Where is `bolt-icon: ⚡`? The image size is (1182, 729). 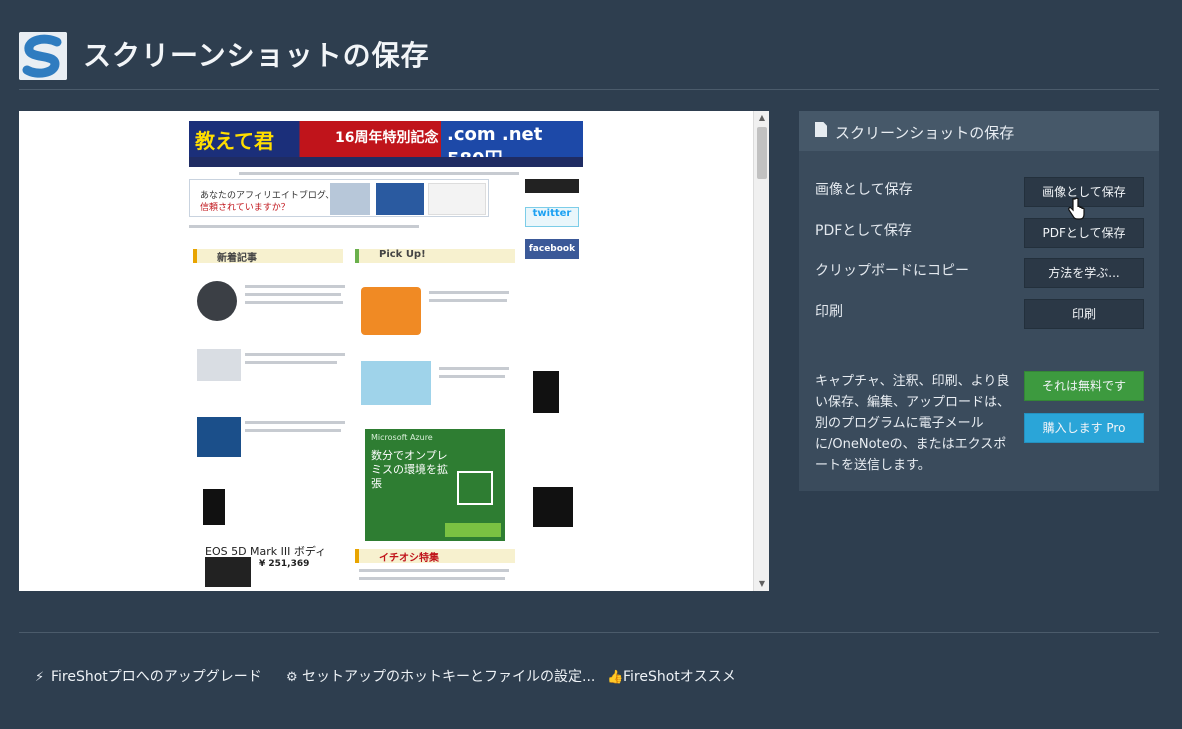 bolt-icon: ⚡ is located at coordinates (40, 677).